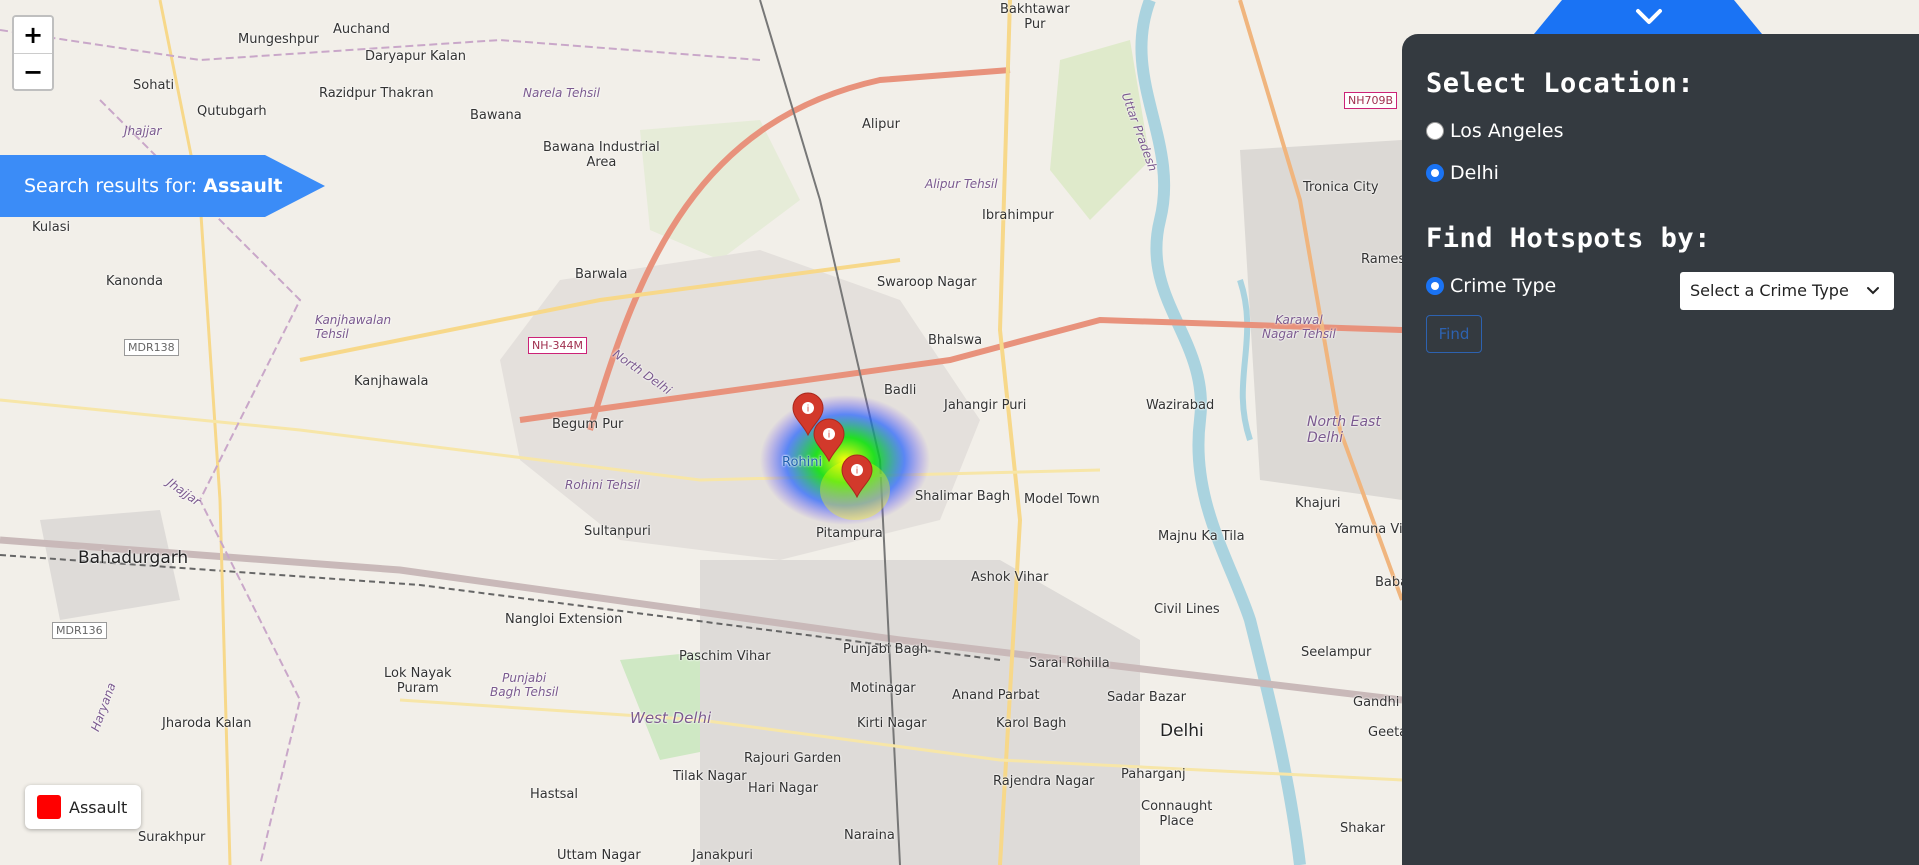 Image resolution: width=1919 pixels, height=865 pixels. What do you see at coordinates (33, 35) in the screenshot?
I see `zoom-in-button: +` at bounding box center [33, 35].